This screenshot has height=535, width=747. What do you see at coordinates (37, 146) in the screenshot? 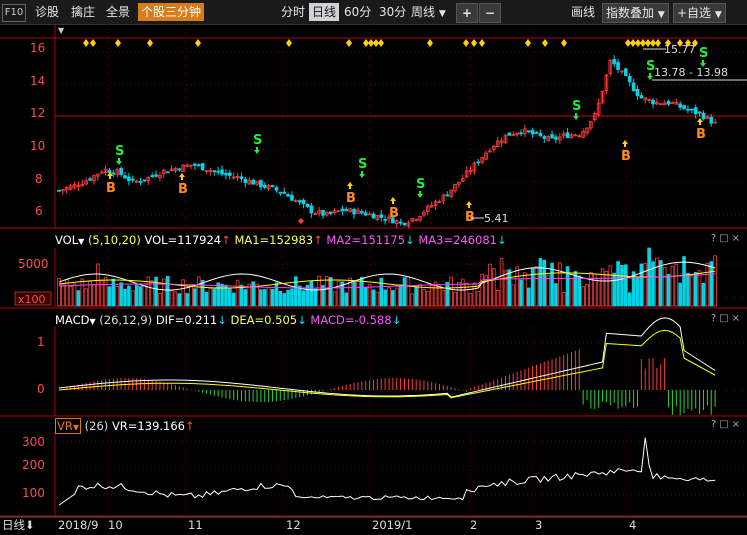
I see `price-tick: 10` at bounding box center [37, 146].